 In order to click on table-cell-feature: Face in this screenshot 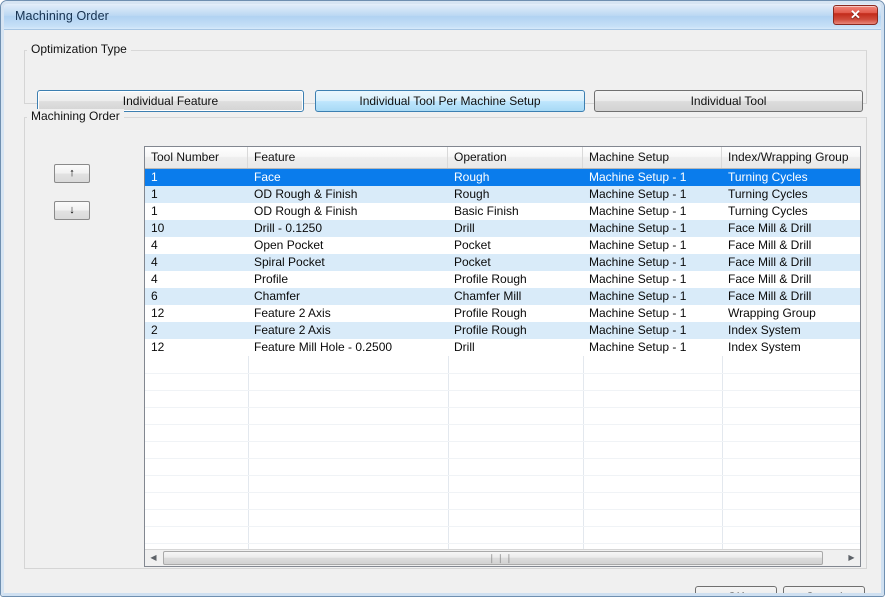, I will do `click(267, 177)`.